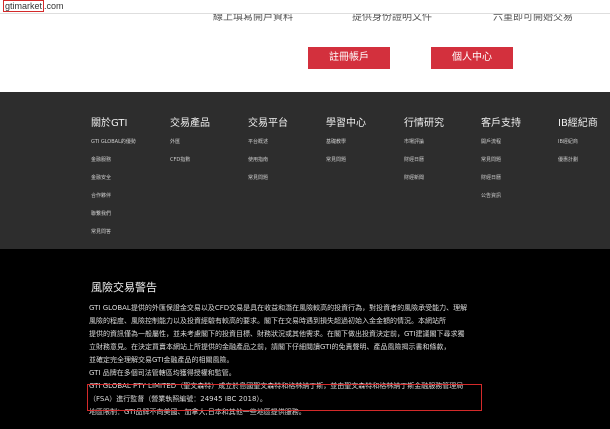  I want to click on nav-link-platform-overview: 平台概述, so click(268, 142).